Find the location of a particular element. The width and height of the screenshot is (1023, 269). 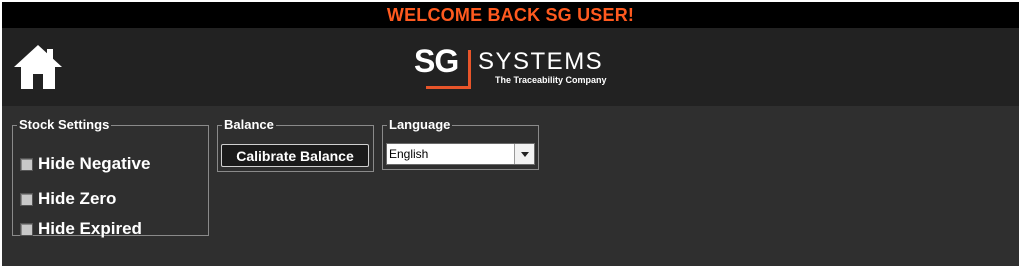

welcome-message: WELCOME BACK SG USER! is located at coordinates (510, 14).